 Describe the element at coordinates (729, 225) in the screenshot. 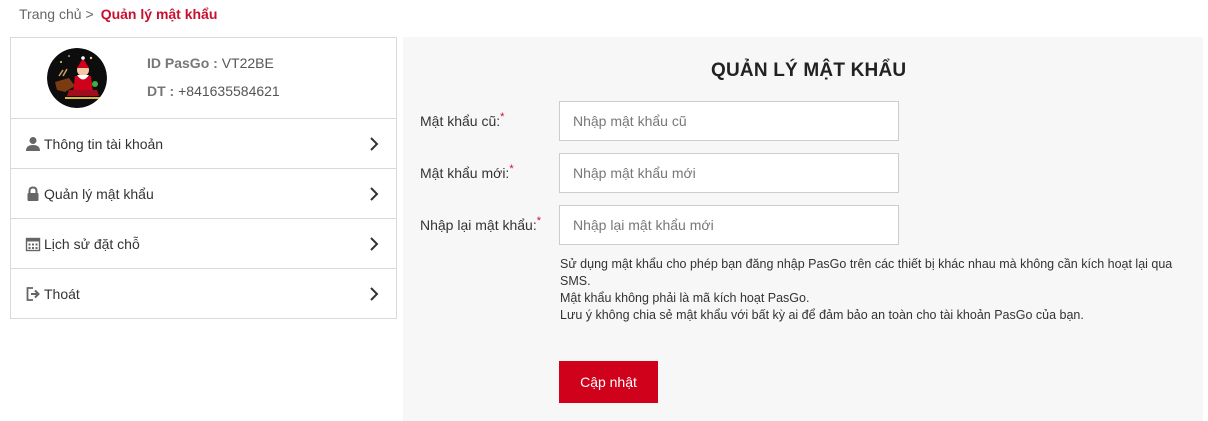

I see `confirm-password-input` at that location.